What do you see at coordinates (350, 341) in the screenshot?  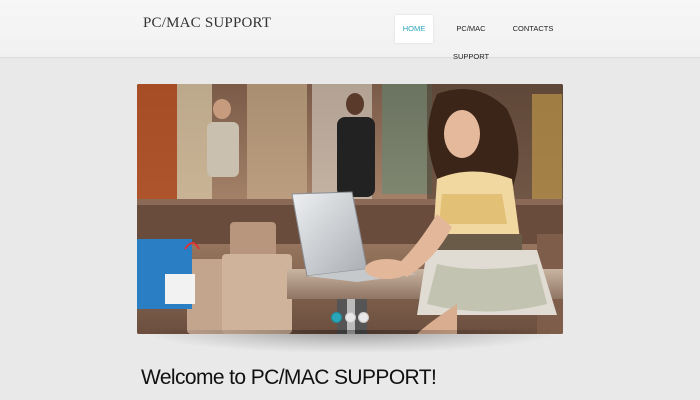 I see `slider-shadow` at bounding box center [350, 341].